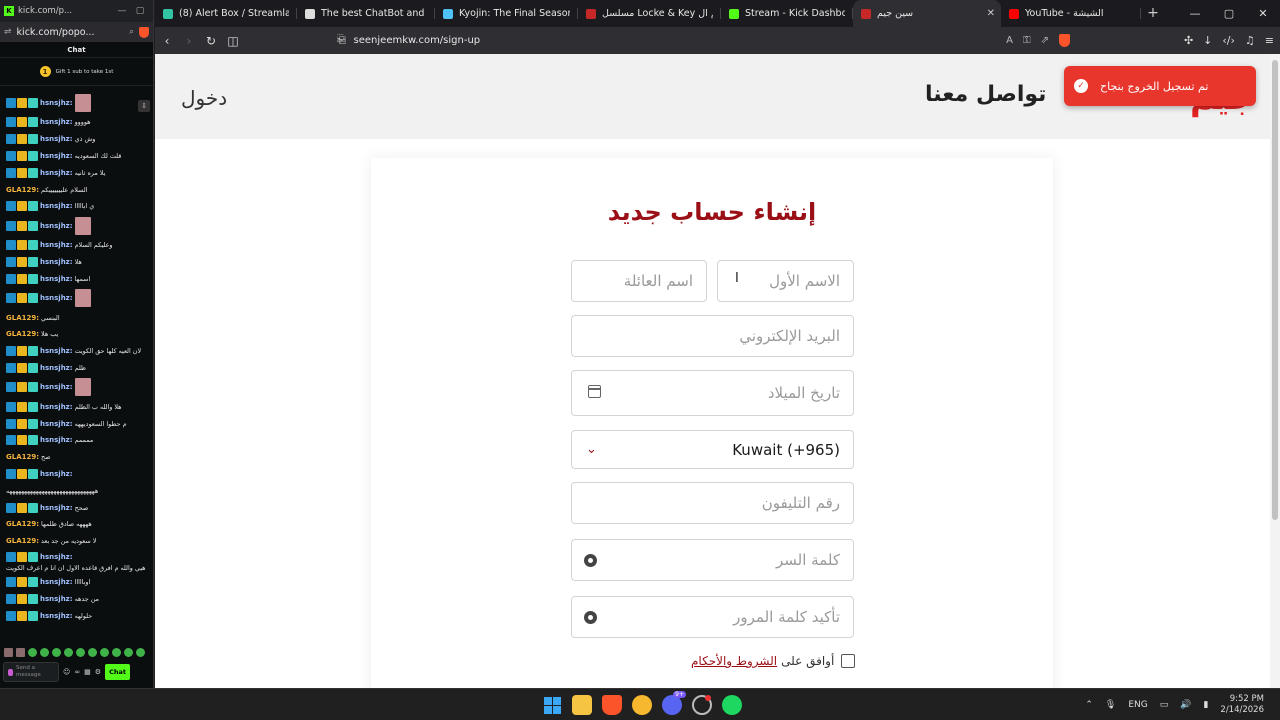 Image resolution: width=1280 pixels, height=720 pixels. I want to click on brave-browser-icon, so click(612, 705).